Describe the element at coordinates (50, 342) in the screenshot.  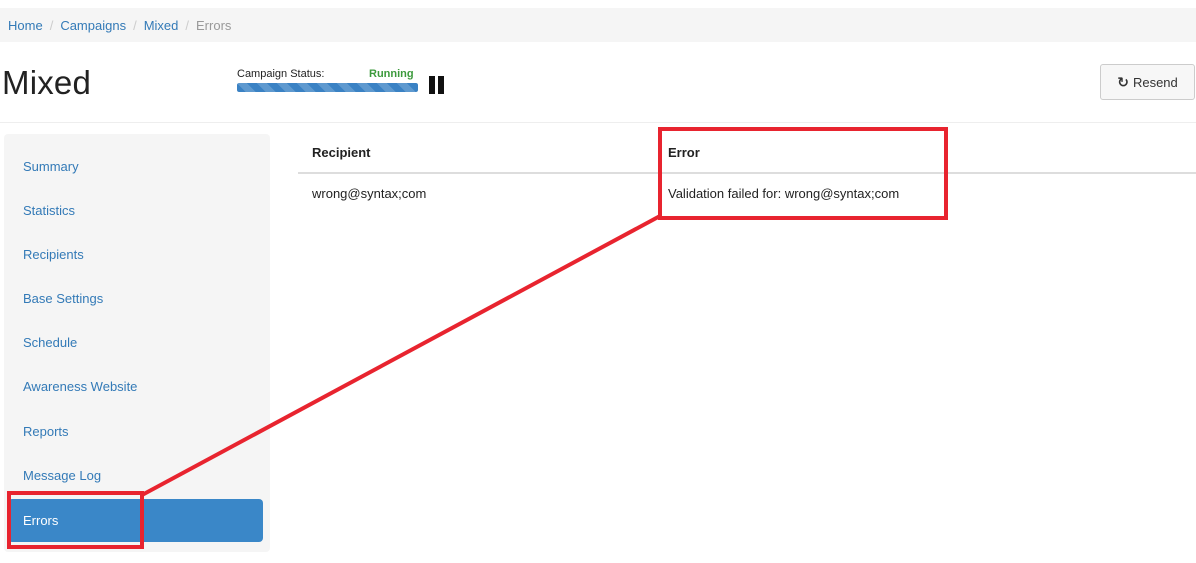
I see `sidebar-item-label: Schedule` at that location.